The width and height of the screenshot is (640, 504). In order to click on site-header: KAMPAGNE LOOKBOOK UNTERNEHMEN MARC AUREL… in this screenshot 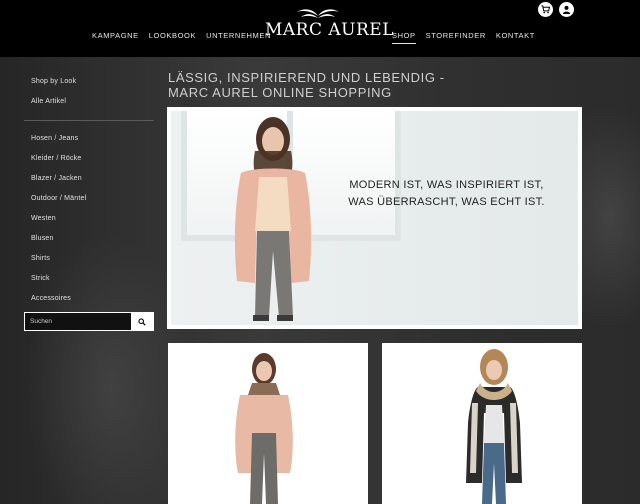, I will do `click(320, 28)`.